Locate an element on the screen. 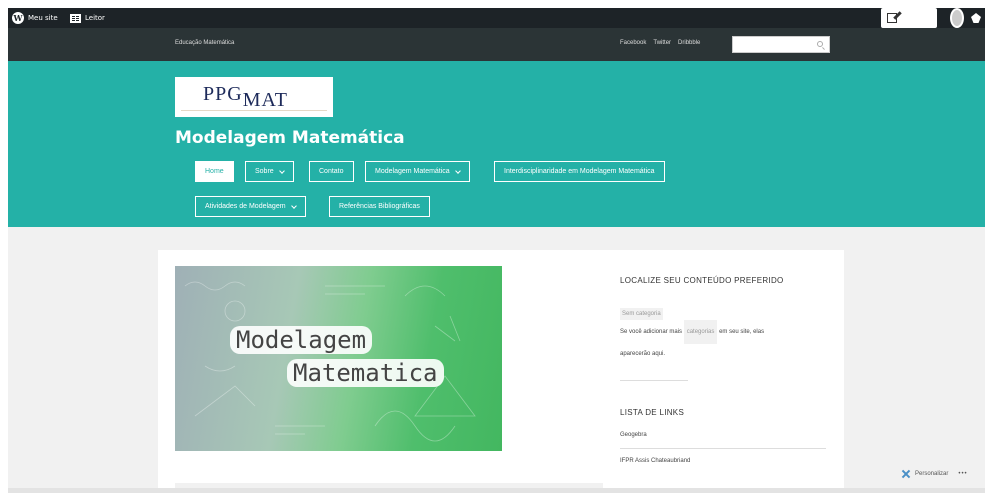 The image size is (985, 493). social-links: Facebook Twitter Dribbble is located at coordinates (660, 43).